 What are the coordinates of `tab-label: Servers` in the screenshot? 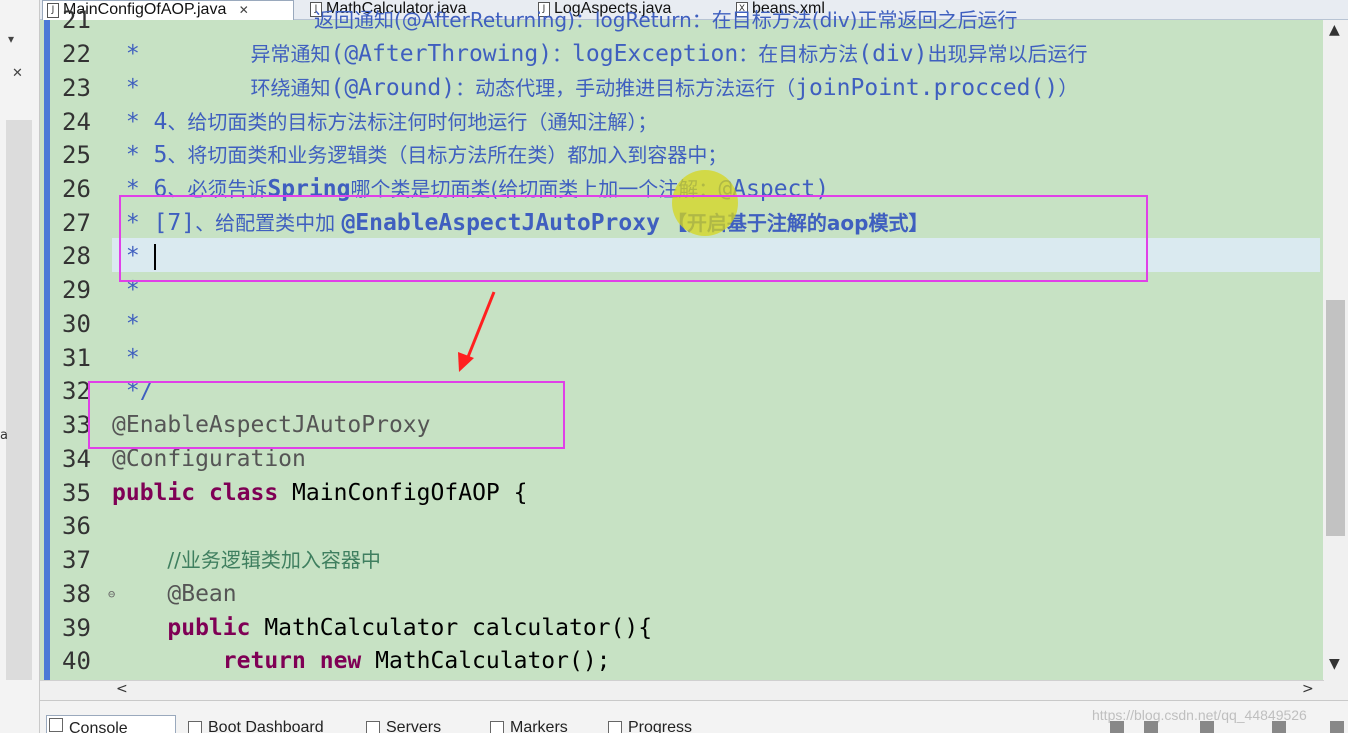 It's located at (414, 726).